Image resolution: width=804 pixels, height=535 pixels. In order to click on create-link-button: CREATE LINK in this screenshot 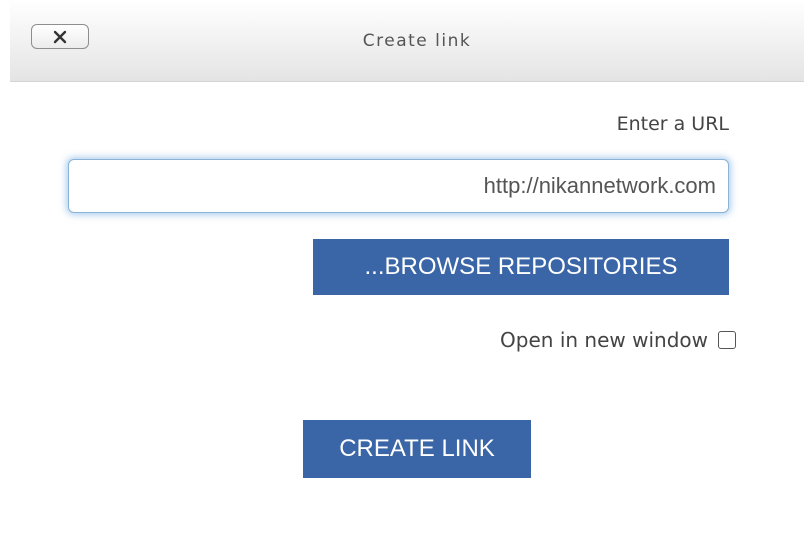, I will do `click(417, 449)`.